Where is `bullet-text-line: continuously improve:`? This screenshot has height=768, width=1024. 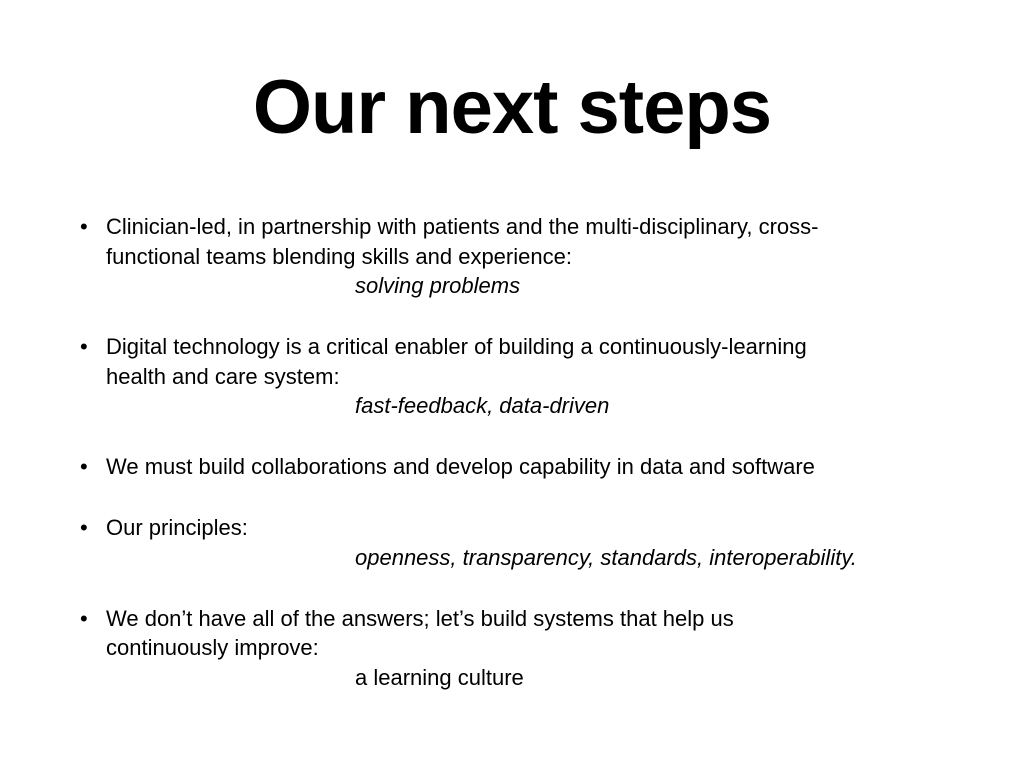 bullet-text-line: continuously improve: is located at coordinates (212, 647).